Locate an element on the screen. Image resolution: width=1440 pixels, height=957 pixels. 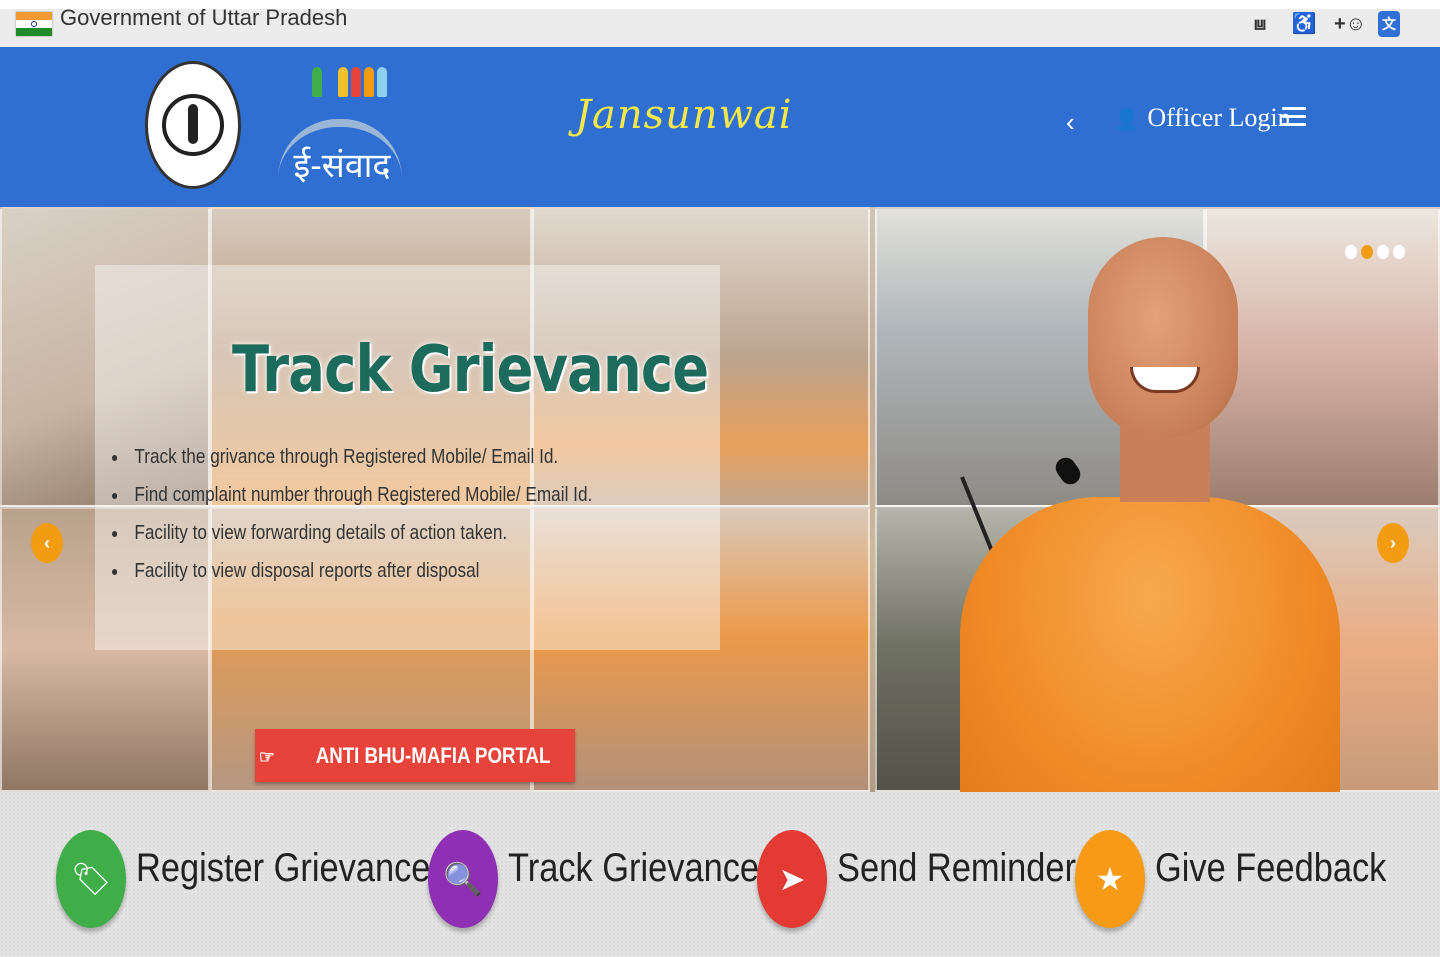
officer-login-label: Officer Login is located at coordinates (1219, 117).